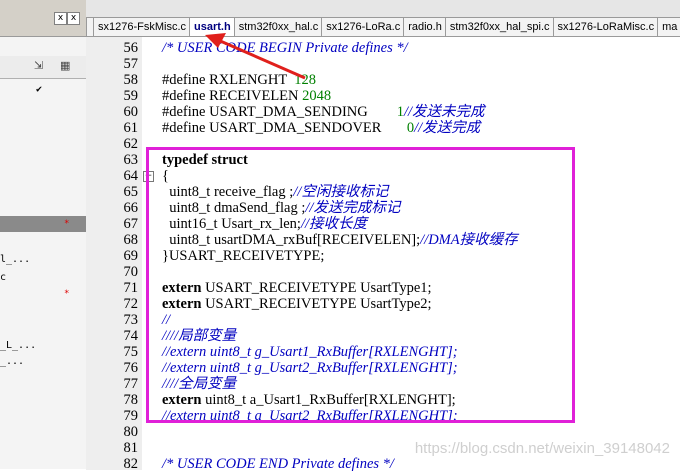 The image size is (680, 472). Describe the element at coordinates (542, 448) in the screenshot. I see `watermark: https://blog.csdn.net/weixin_39148042` at that location.